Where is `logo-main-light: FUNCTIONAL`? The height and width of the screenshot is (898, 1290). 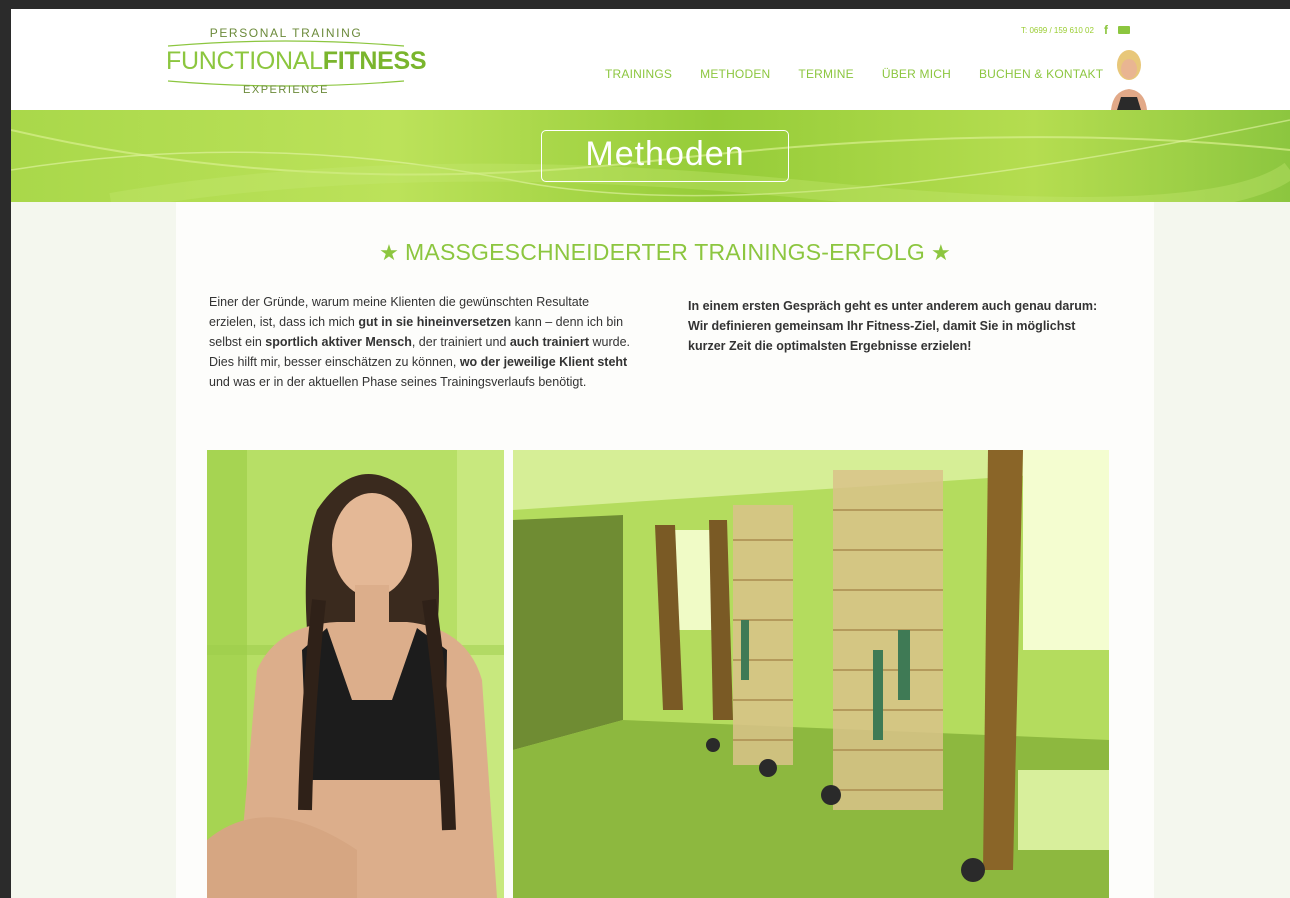
logo-main-light: FUNCTIONAL is located at coordinates (244, 61).